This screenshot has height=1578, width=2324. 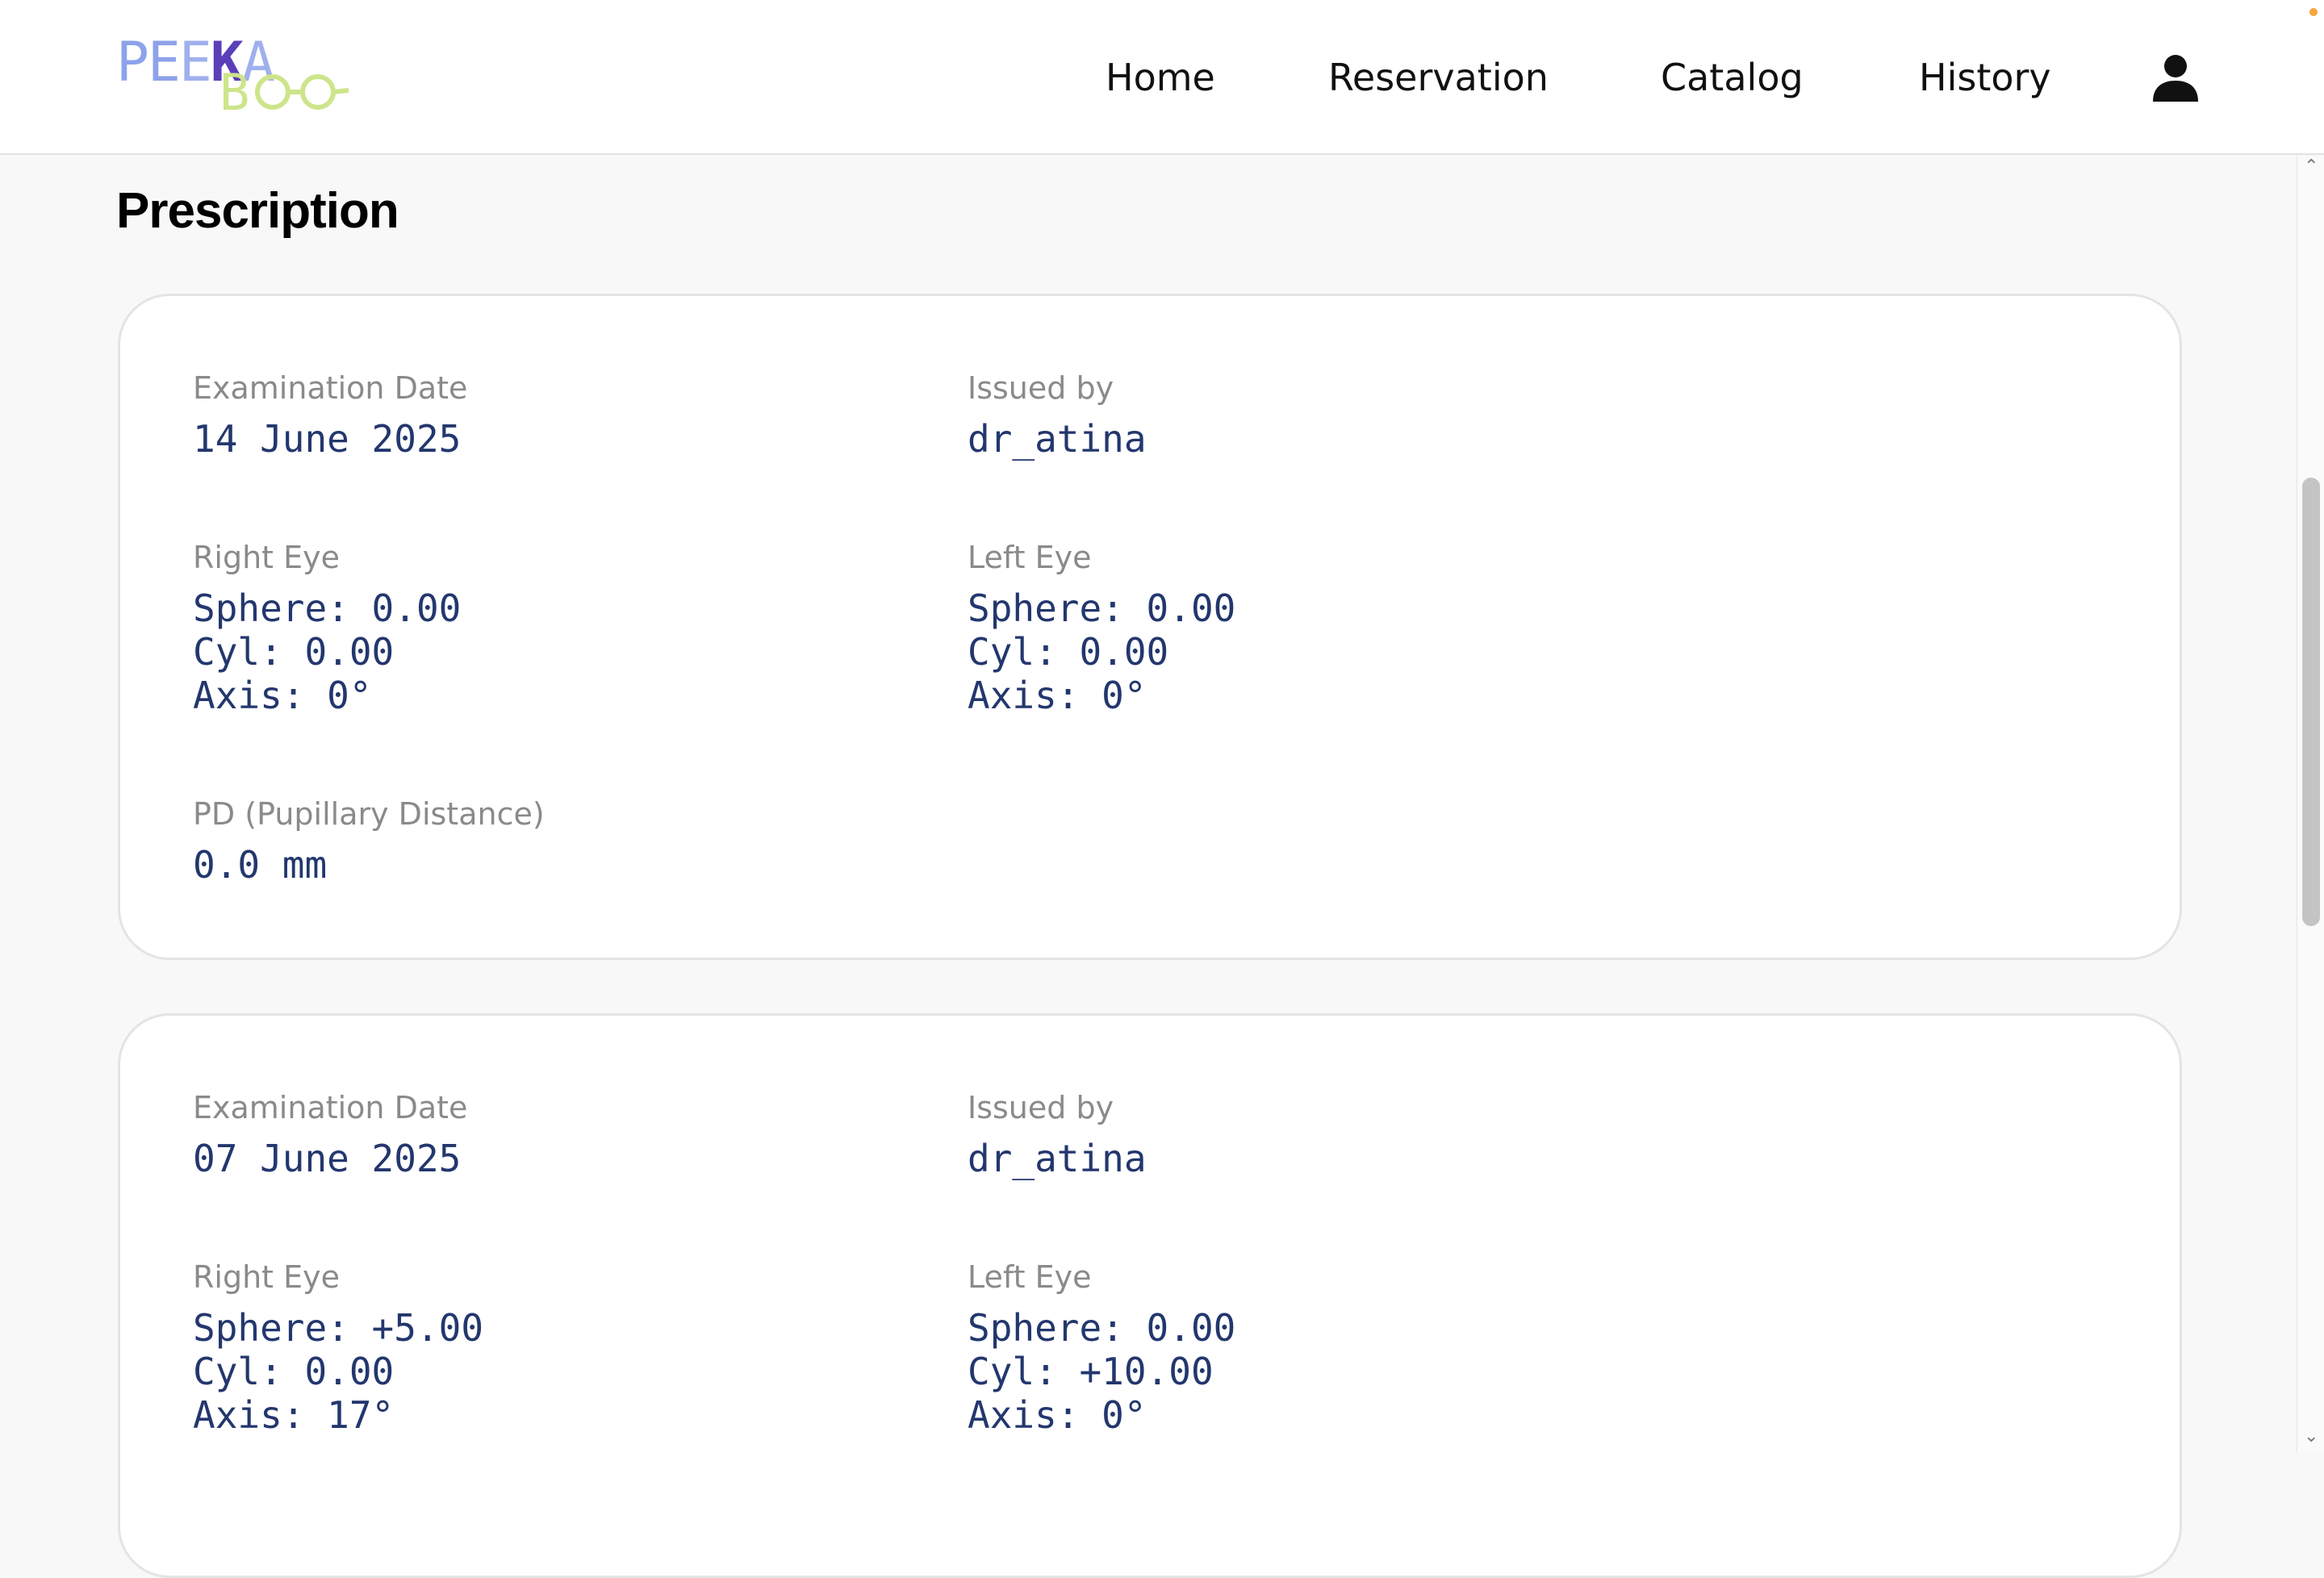 What do you see at coordinates (2313, 12) in the screenshot?
I see `notification-dot` at bounding box center [2313, 12].